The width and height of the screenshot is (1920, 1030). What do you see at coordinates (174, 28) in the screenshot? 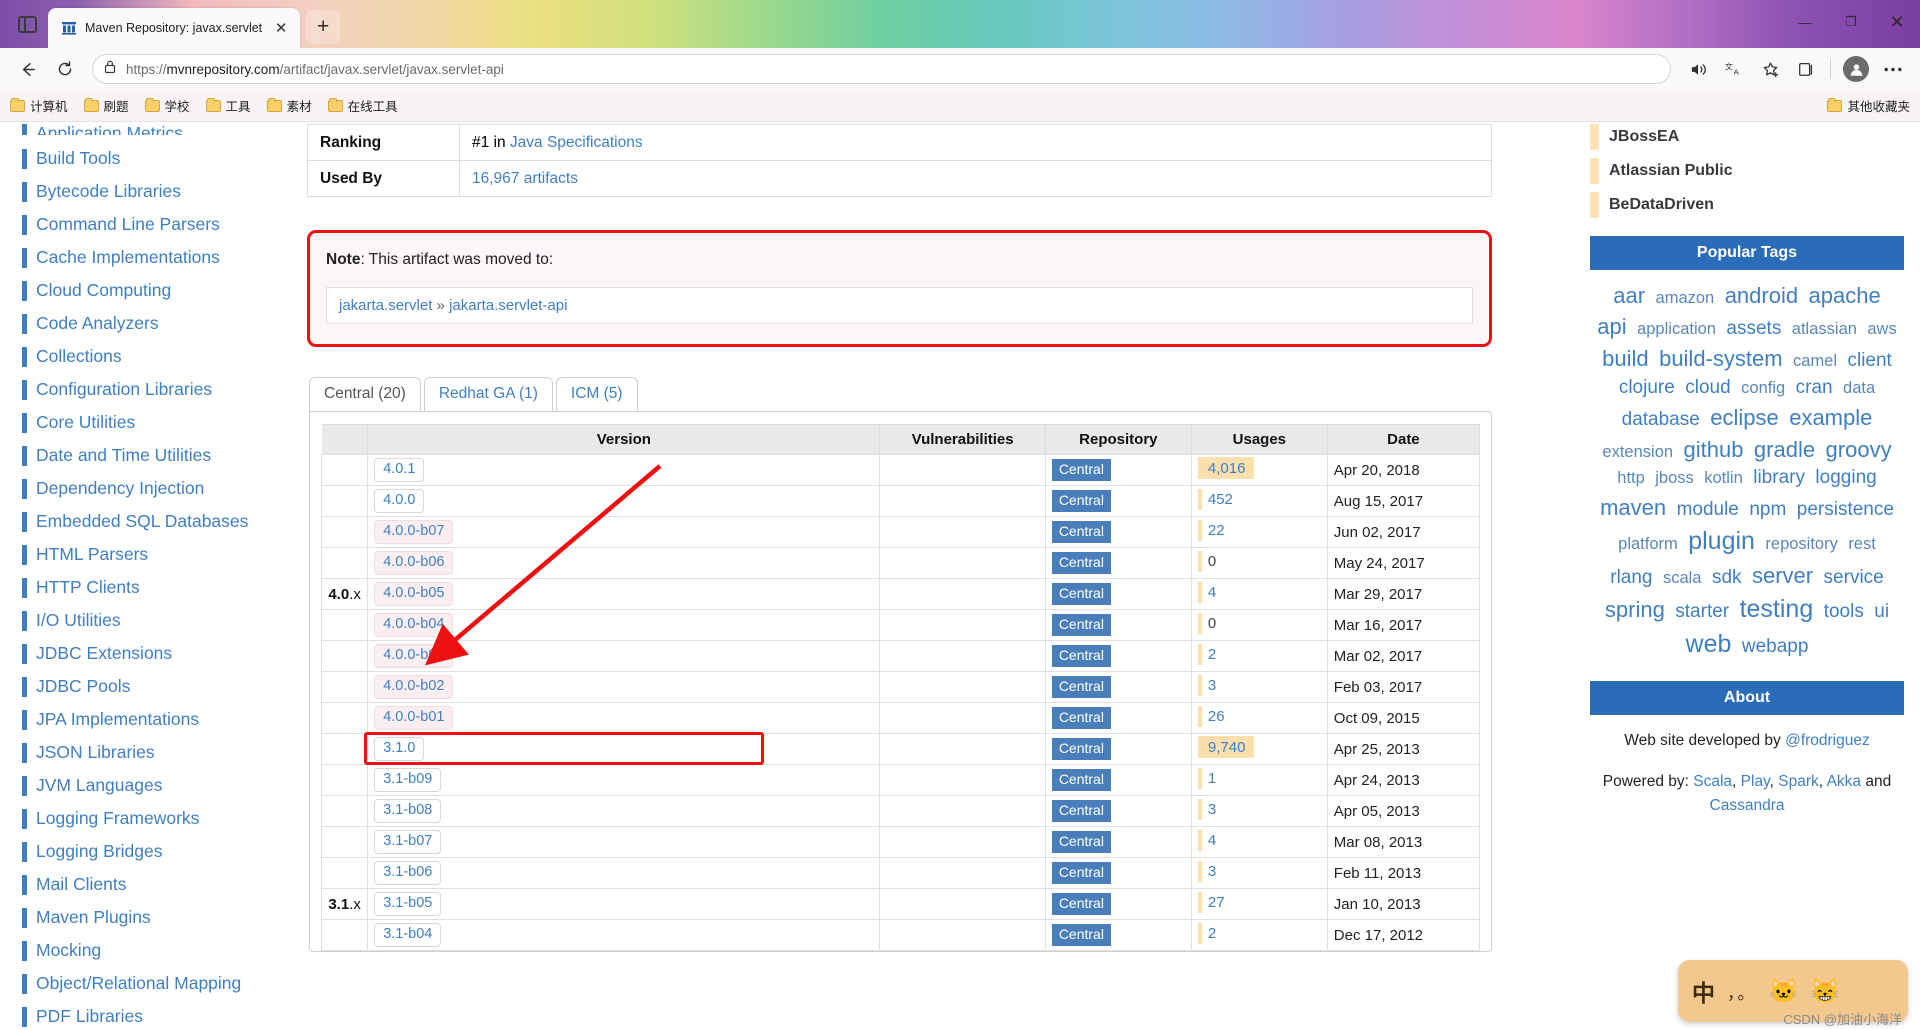
I see `browser-tab: Maven Repository: javax.servlet ✕` at bounding box center [174, 28].